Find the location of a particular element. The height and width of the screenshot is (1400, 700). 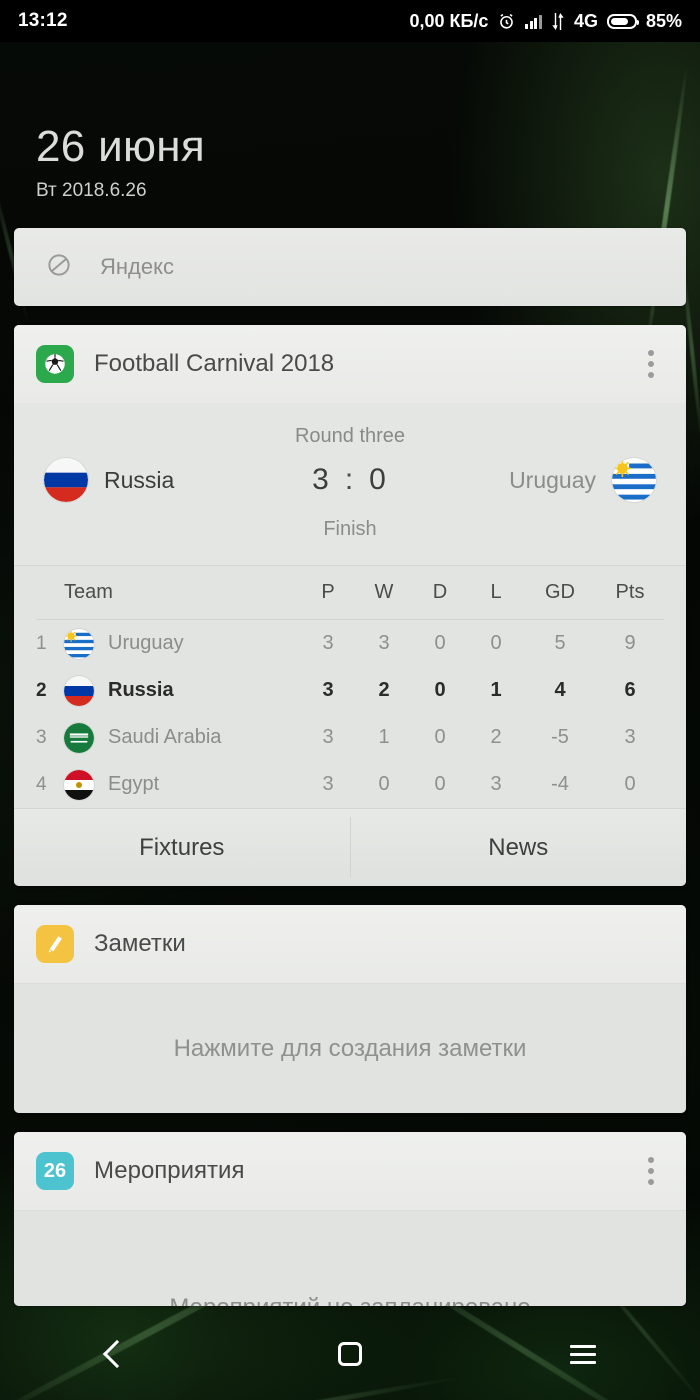

table-row: 3 Saudi Arabia 3 1 0 2 -5 3 is located at coordinates (350, 737).